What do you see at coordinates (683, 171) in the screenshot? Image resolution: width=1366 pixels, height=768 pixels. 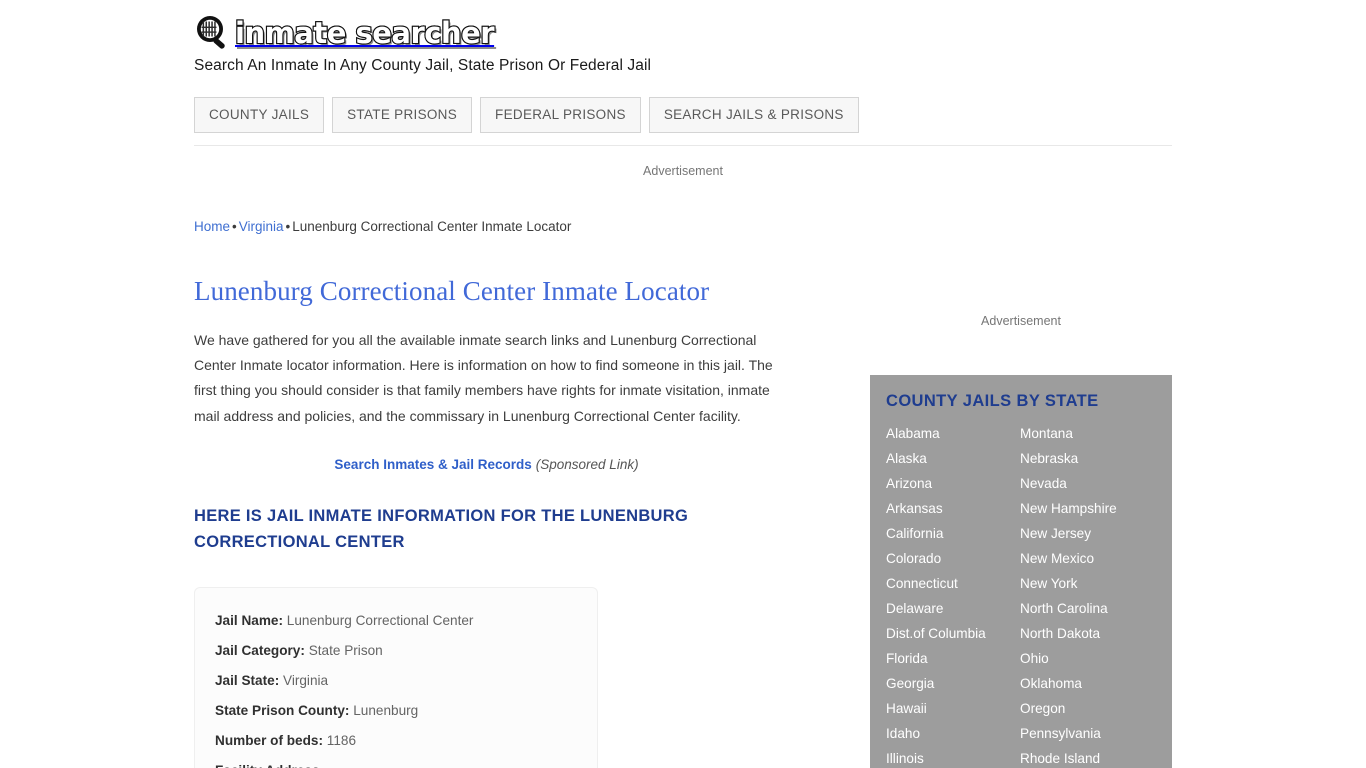 I see `top-advertisement-label: Advertisement` at bounding box center [683, 171].